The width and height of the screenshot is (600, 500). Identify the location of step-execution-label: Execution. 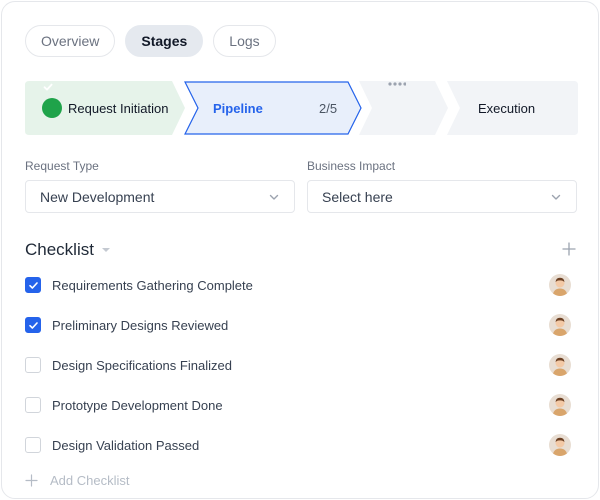
(507, 108).